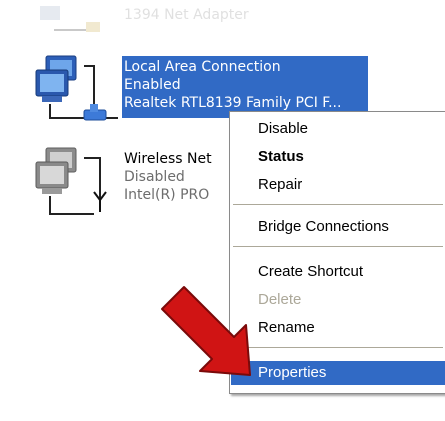  I want to click on menu-item-delete: Delete, so click(280, 299).